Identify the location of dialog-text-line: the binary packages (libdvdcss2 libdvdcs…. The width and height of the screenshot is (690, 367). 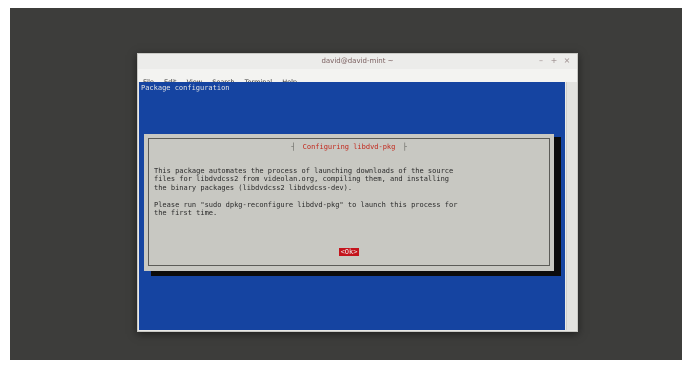
(253, 187).